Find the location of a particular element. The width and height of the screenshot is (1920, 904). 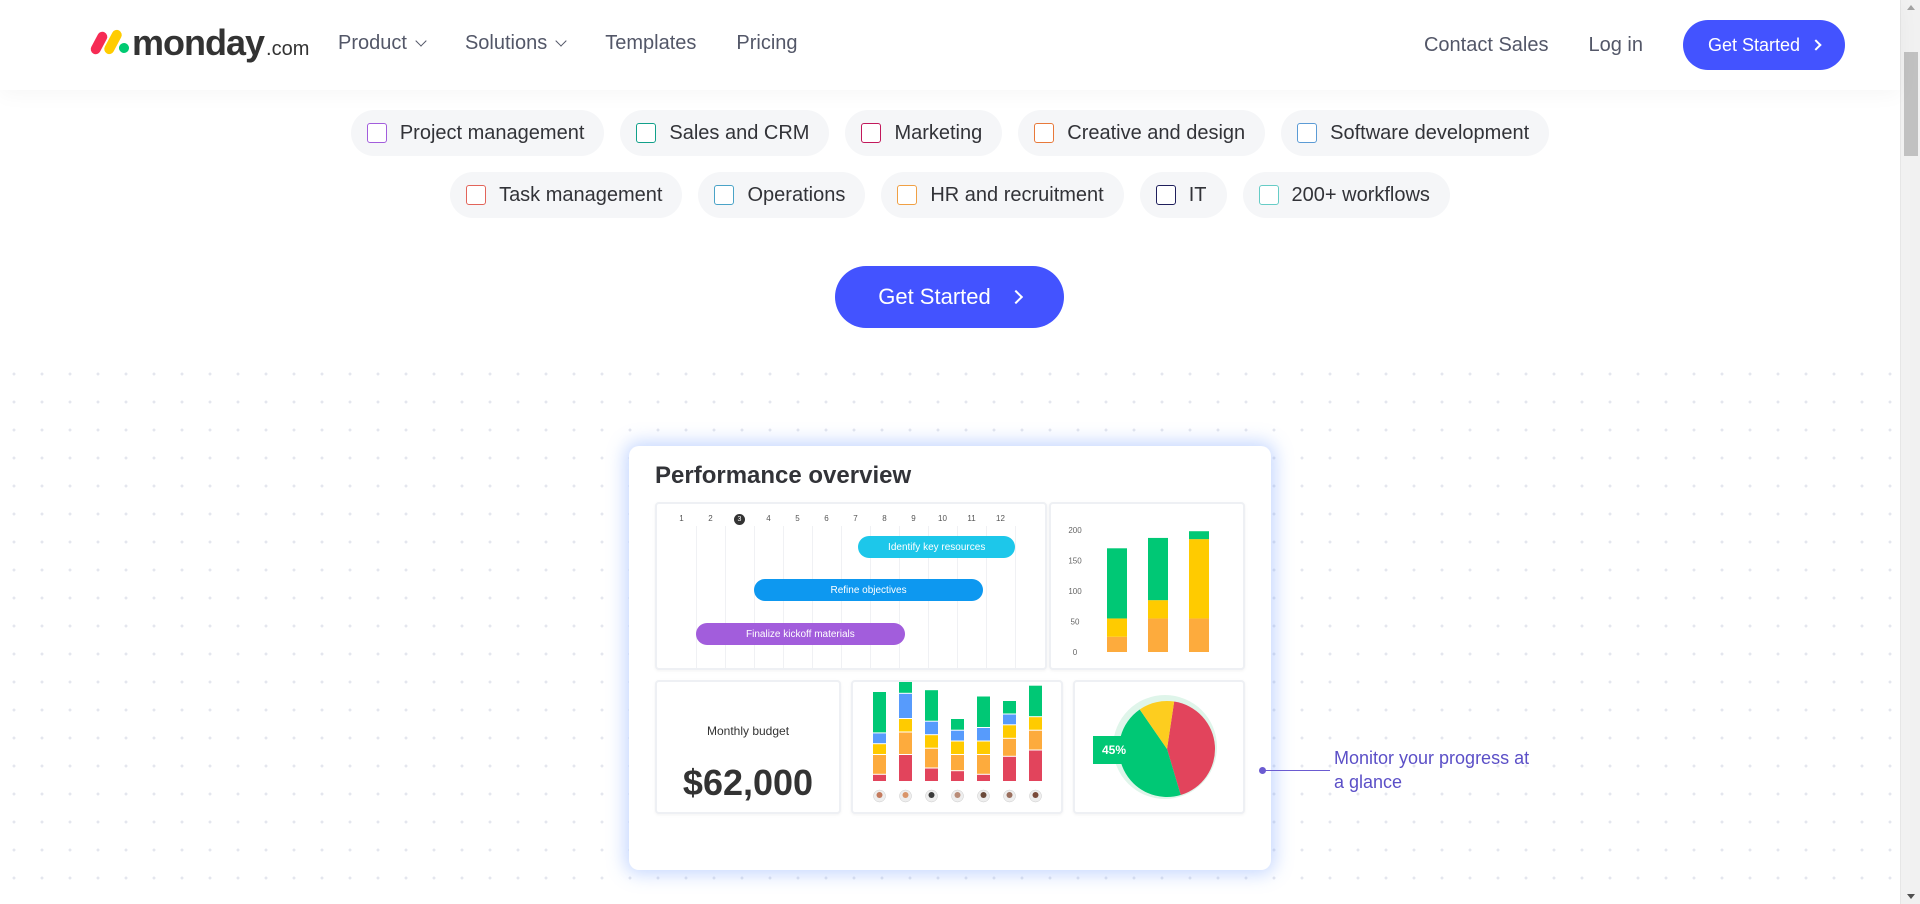

gantt-column-label: 11 is located at coordinates (971, 518).